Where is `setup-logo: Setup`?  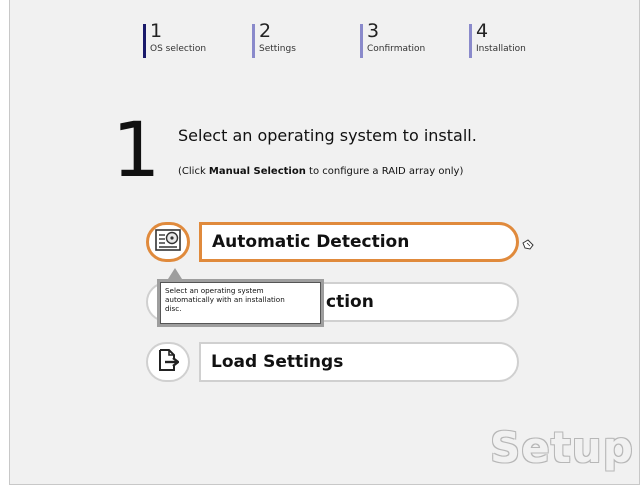 setup-logo: Setup is located at coordinates (562, 447).